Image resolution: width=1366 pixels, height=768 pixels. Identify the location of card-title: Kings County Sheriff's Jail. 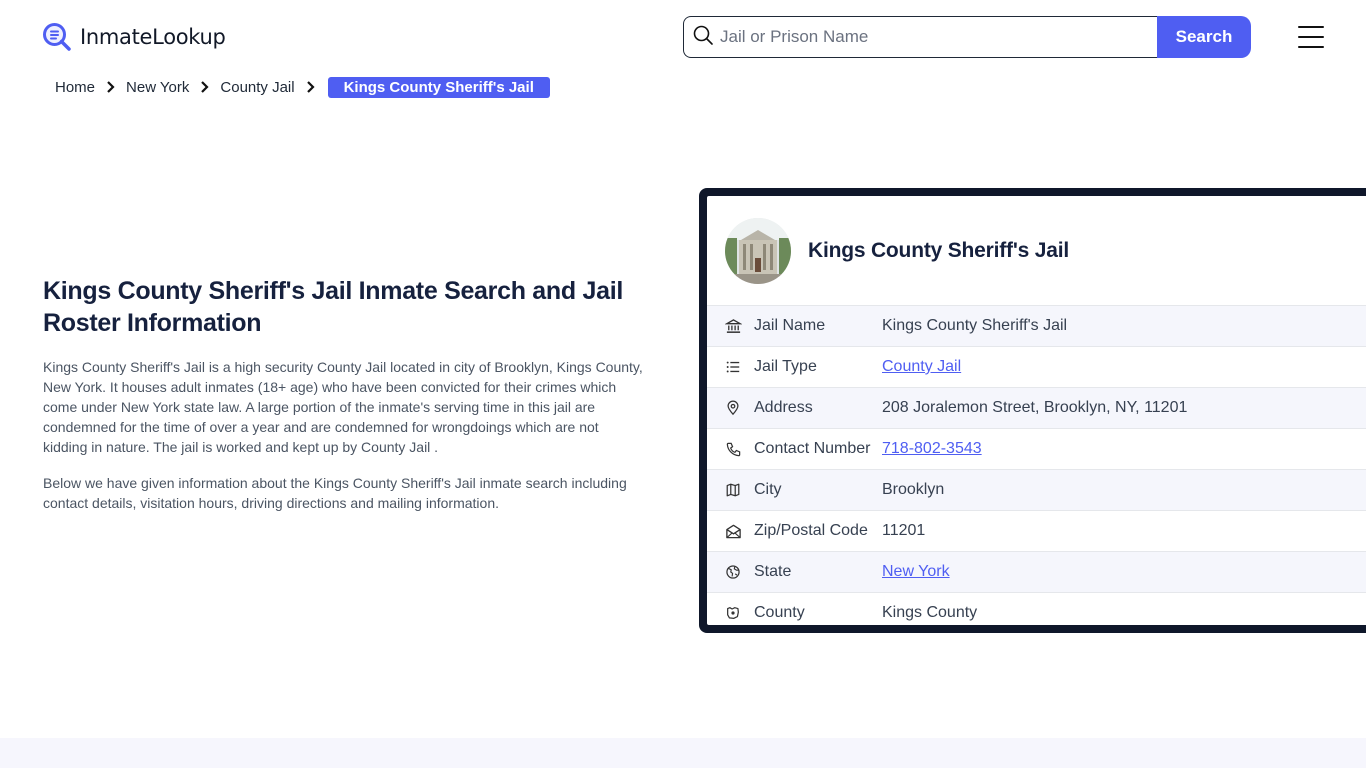
(938, 250).